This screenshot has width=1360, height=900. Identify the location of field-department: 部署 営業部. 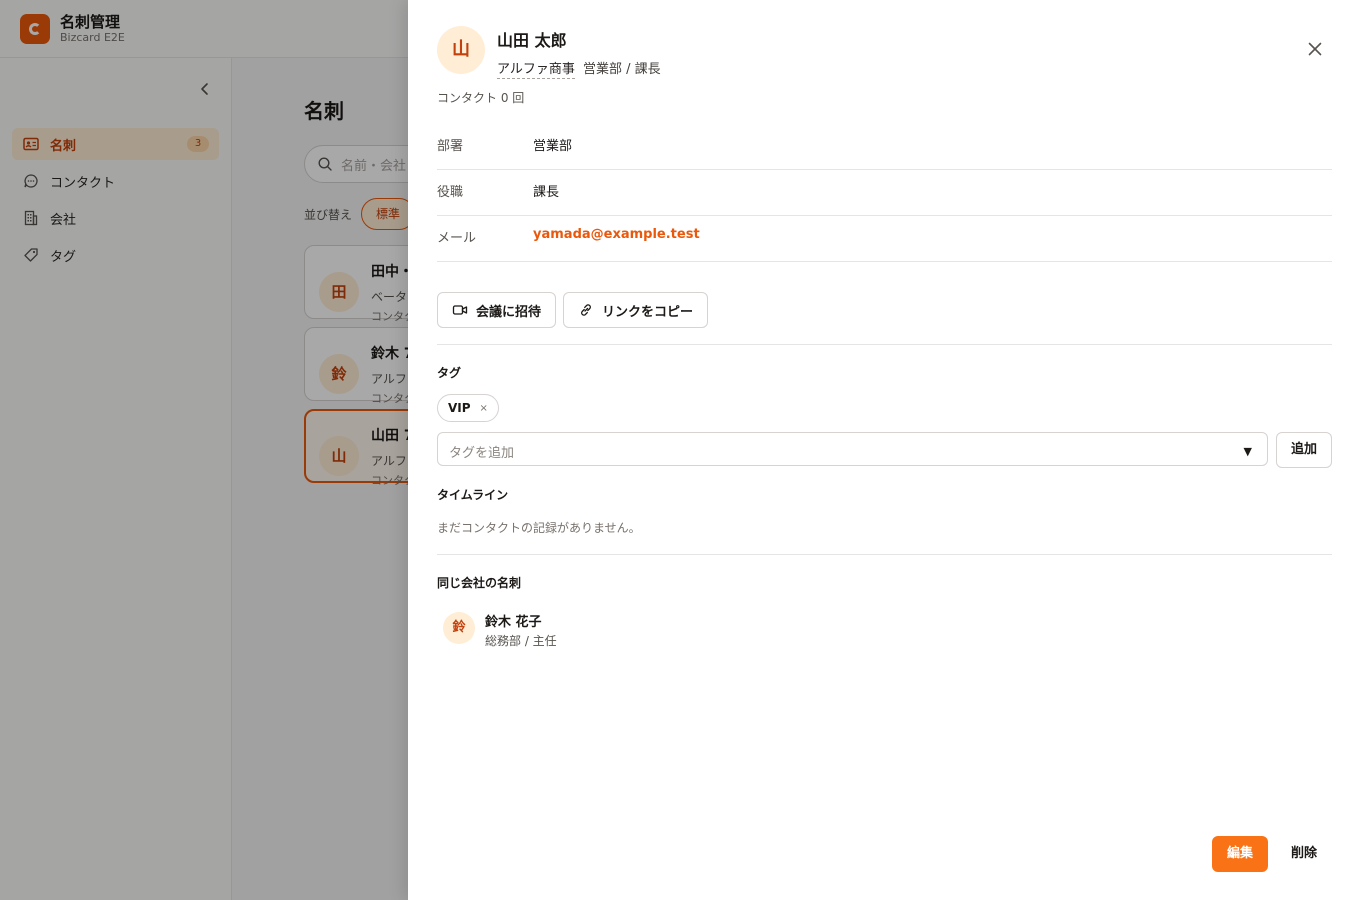
(884, 147).